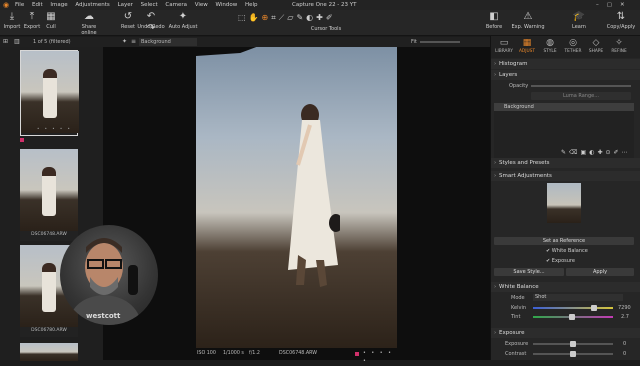 The width and height of the screenshot is (640, 366). What do you see at coordinates (255, 17) in the screenshot?
I see `pan-tool-icon: ✋` at bounding box center [255, 17].